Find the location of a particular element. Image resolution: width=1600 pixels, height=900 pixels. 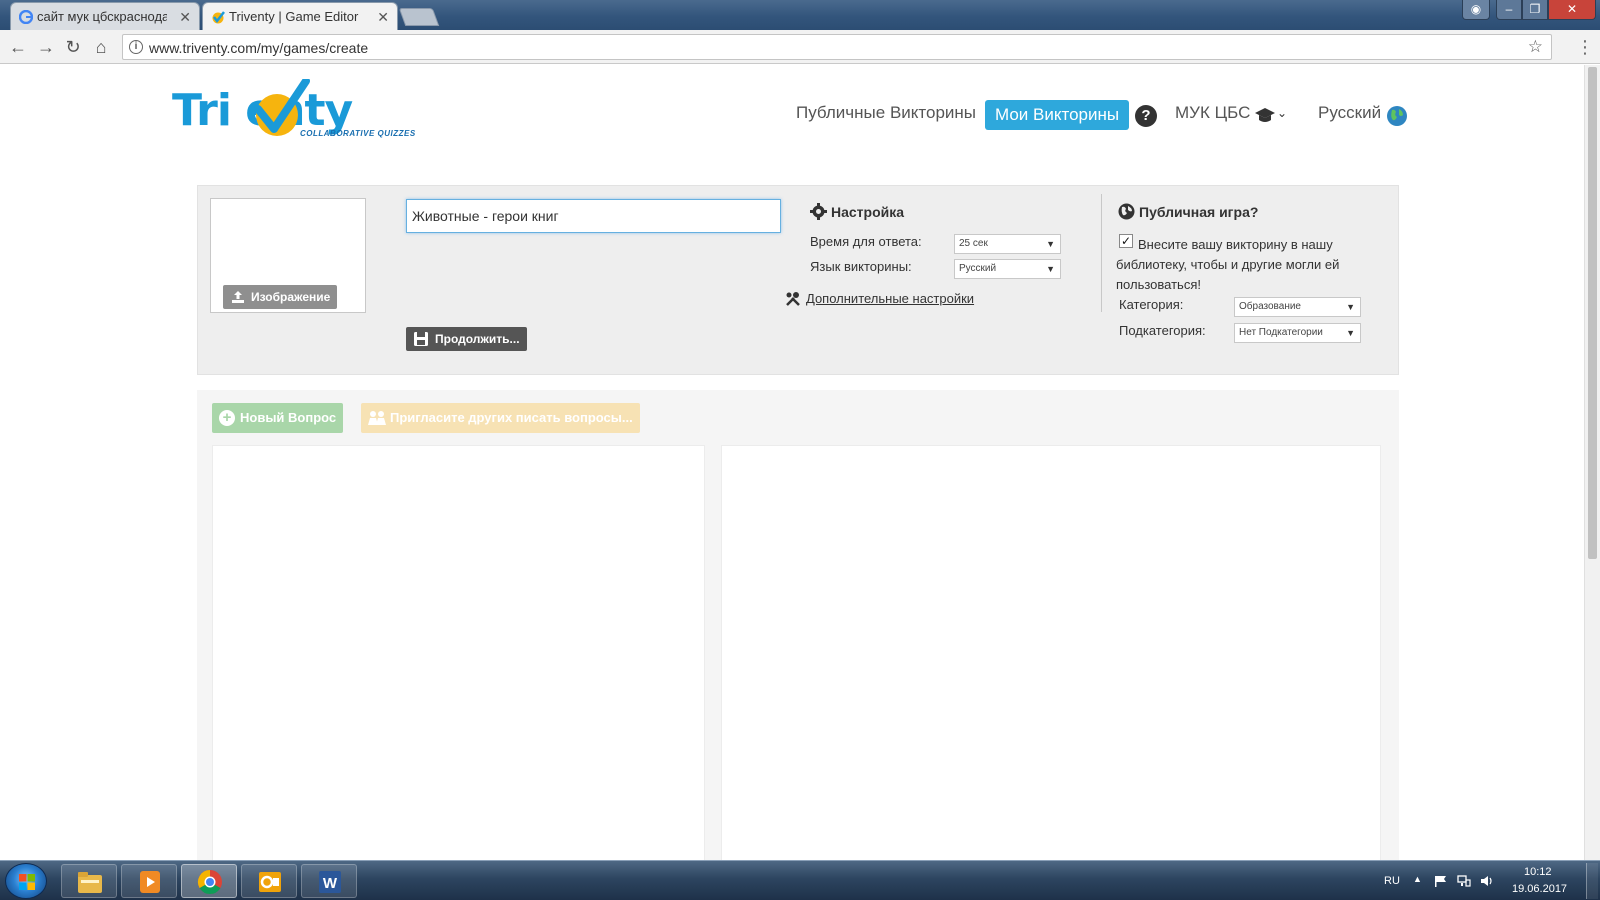

category-value: Образование is located at coordinates (1270, 306).